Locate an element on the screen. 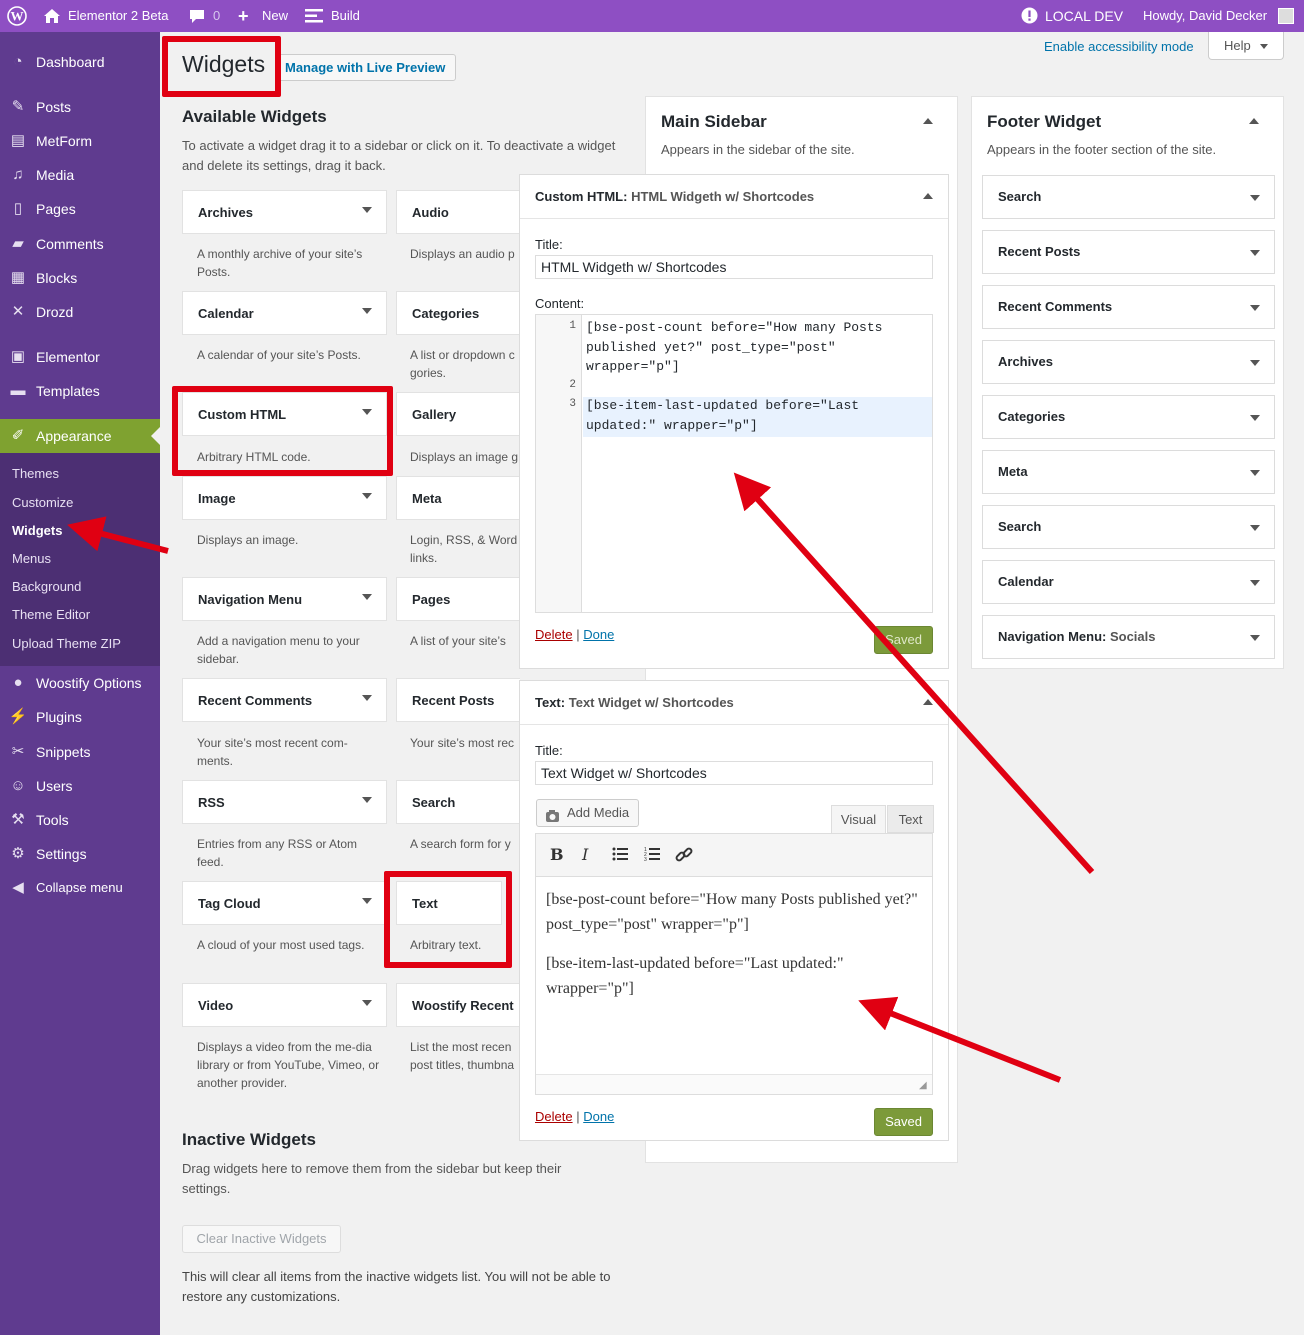 The height and width of the screenshot is (1335, 1304). arrow-to-text-content is located at coordinates (960, 1039).